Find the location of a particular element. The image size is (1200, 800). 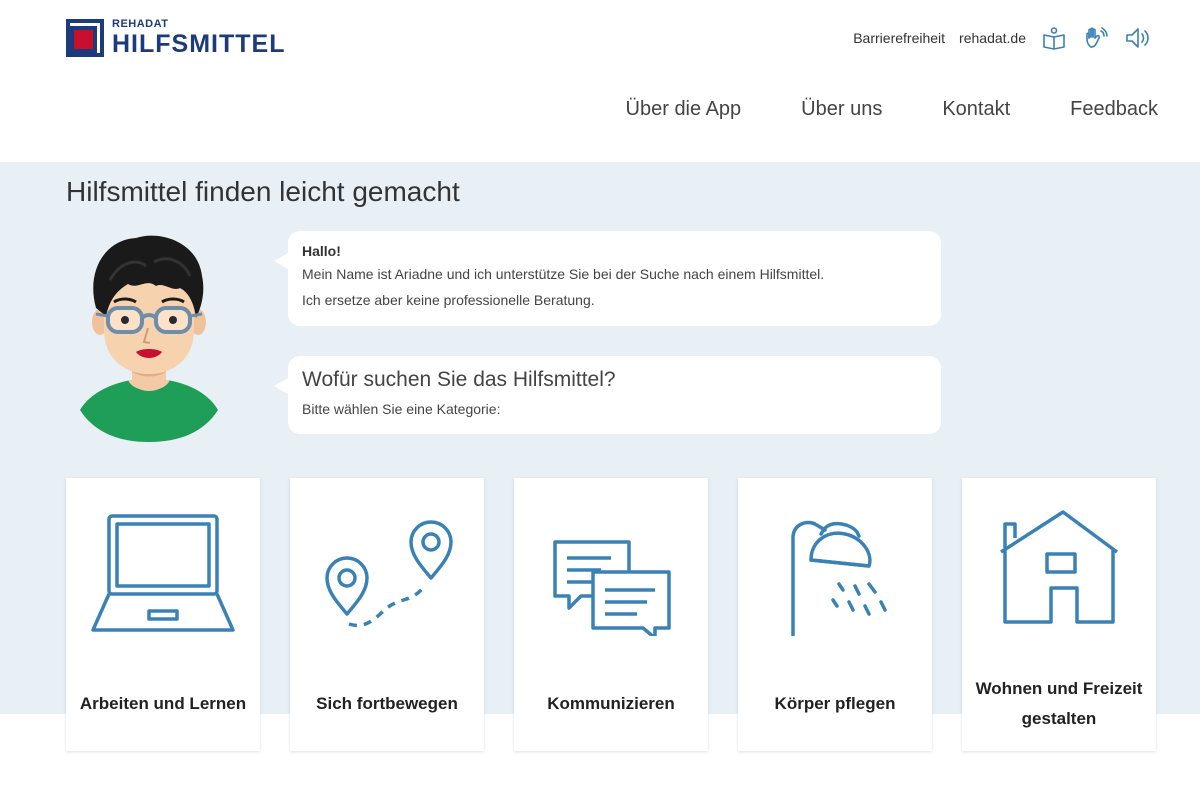

nav-kontakt: Kontakt is located at coordinates (976, 109).